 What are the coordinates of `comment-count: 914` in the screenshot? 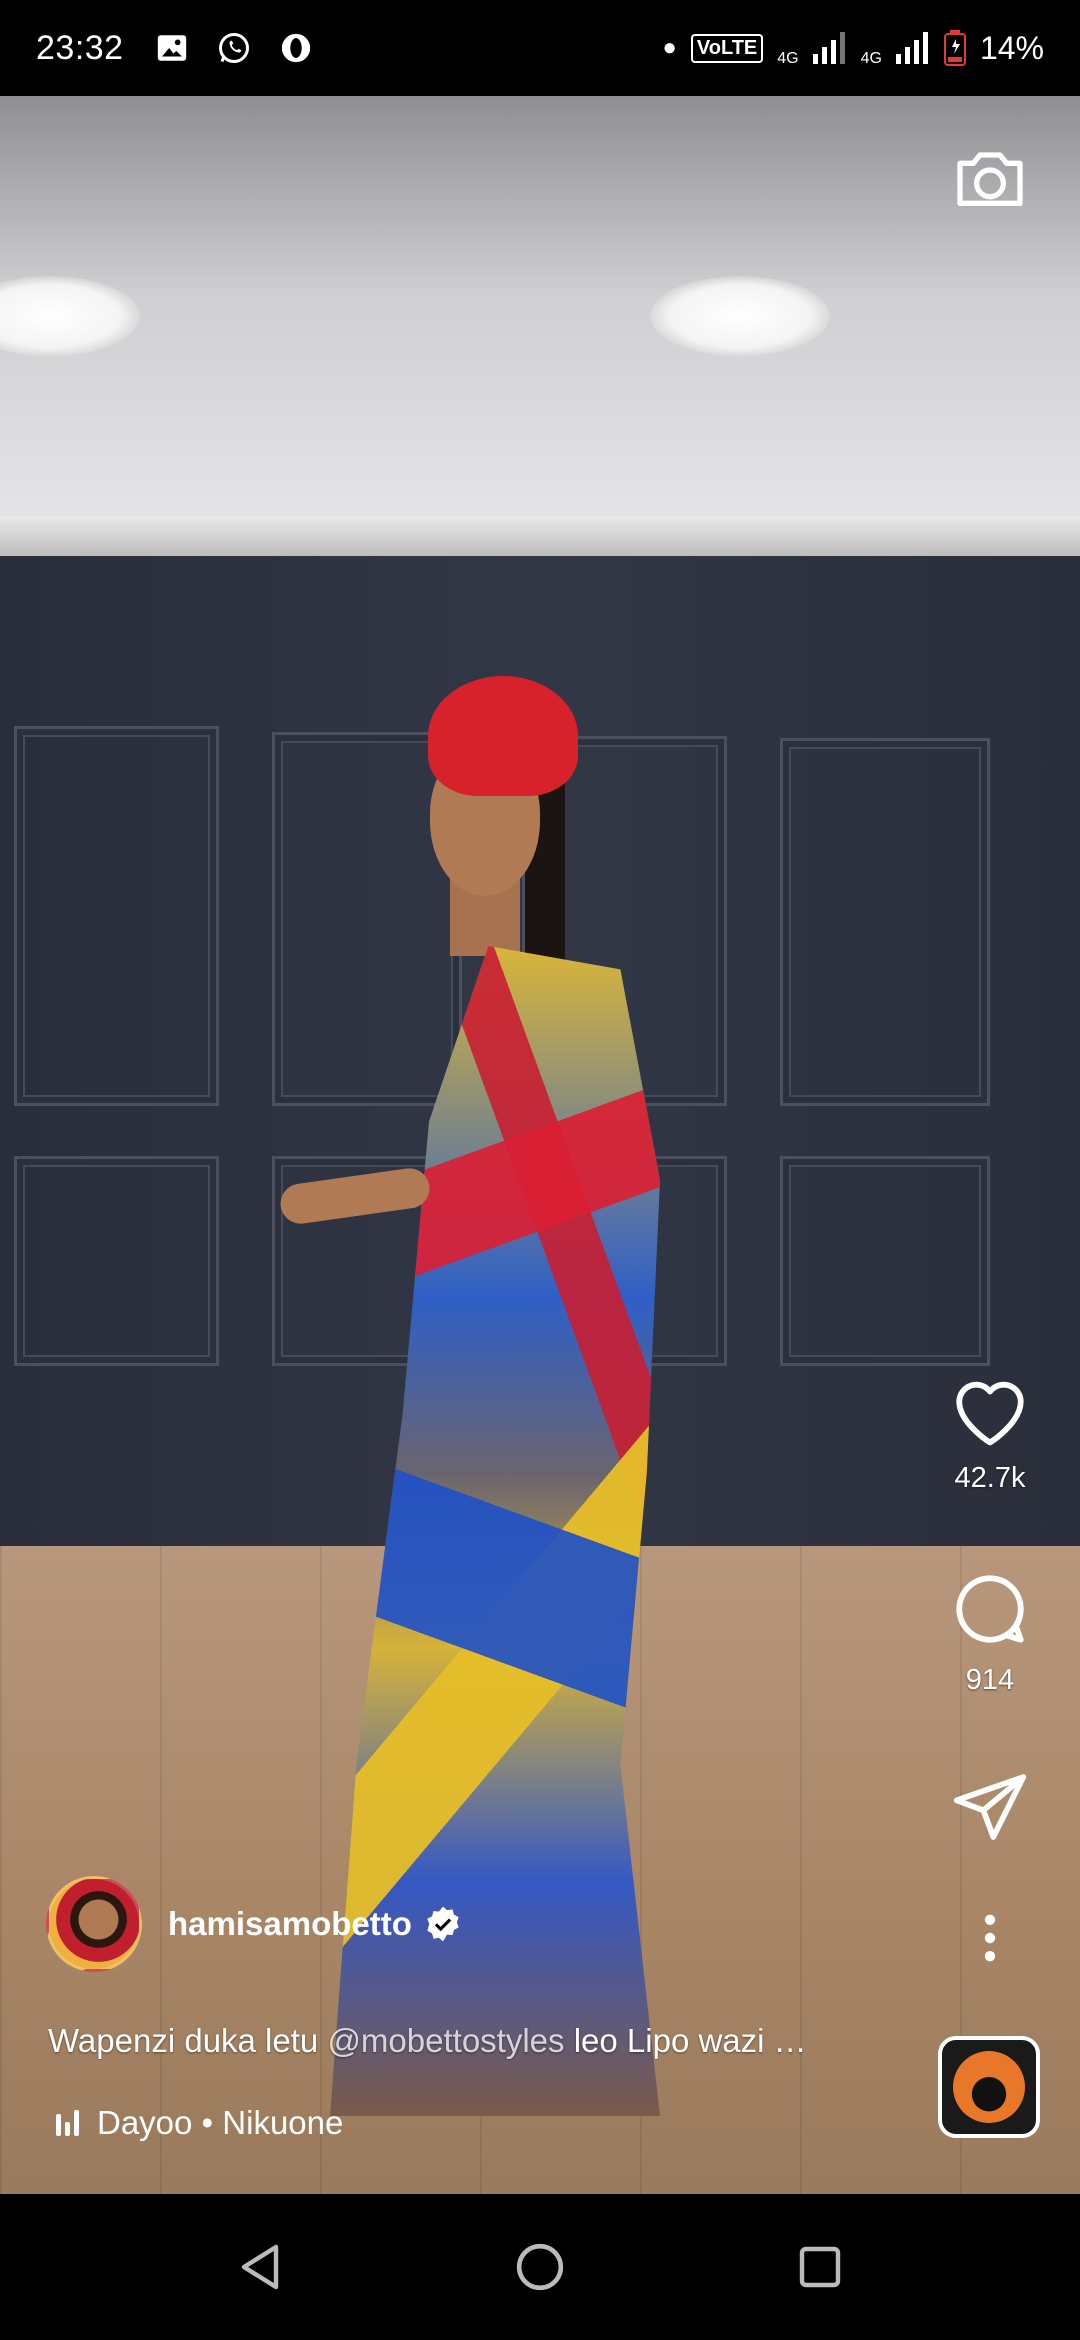 It's located at (990, 1680).